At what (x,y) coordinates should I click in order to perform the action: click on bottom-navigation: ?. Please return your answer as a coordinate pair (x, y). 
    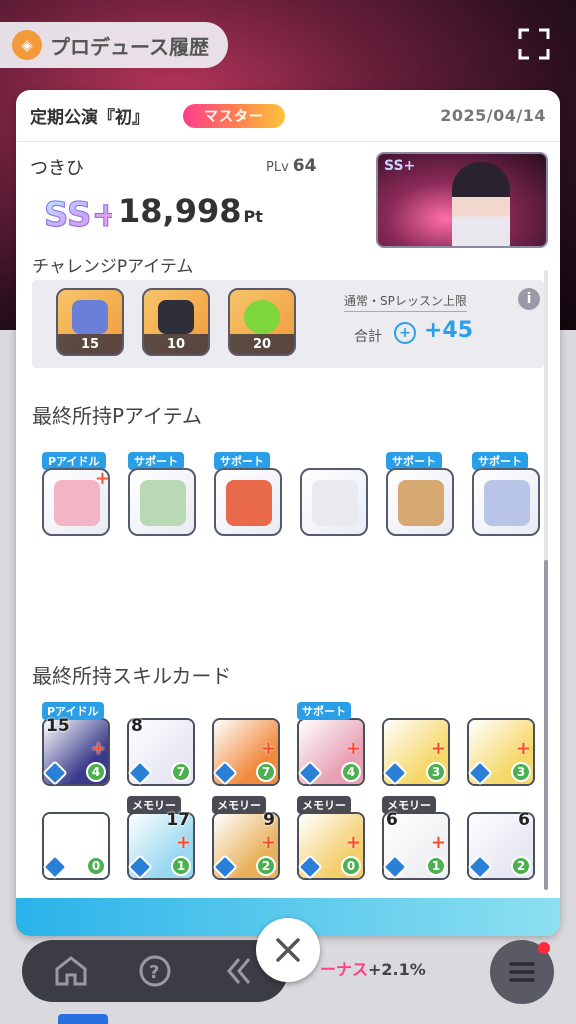
    Looking at the image, I should click on (155, 971).